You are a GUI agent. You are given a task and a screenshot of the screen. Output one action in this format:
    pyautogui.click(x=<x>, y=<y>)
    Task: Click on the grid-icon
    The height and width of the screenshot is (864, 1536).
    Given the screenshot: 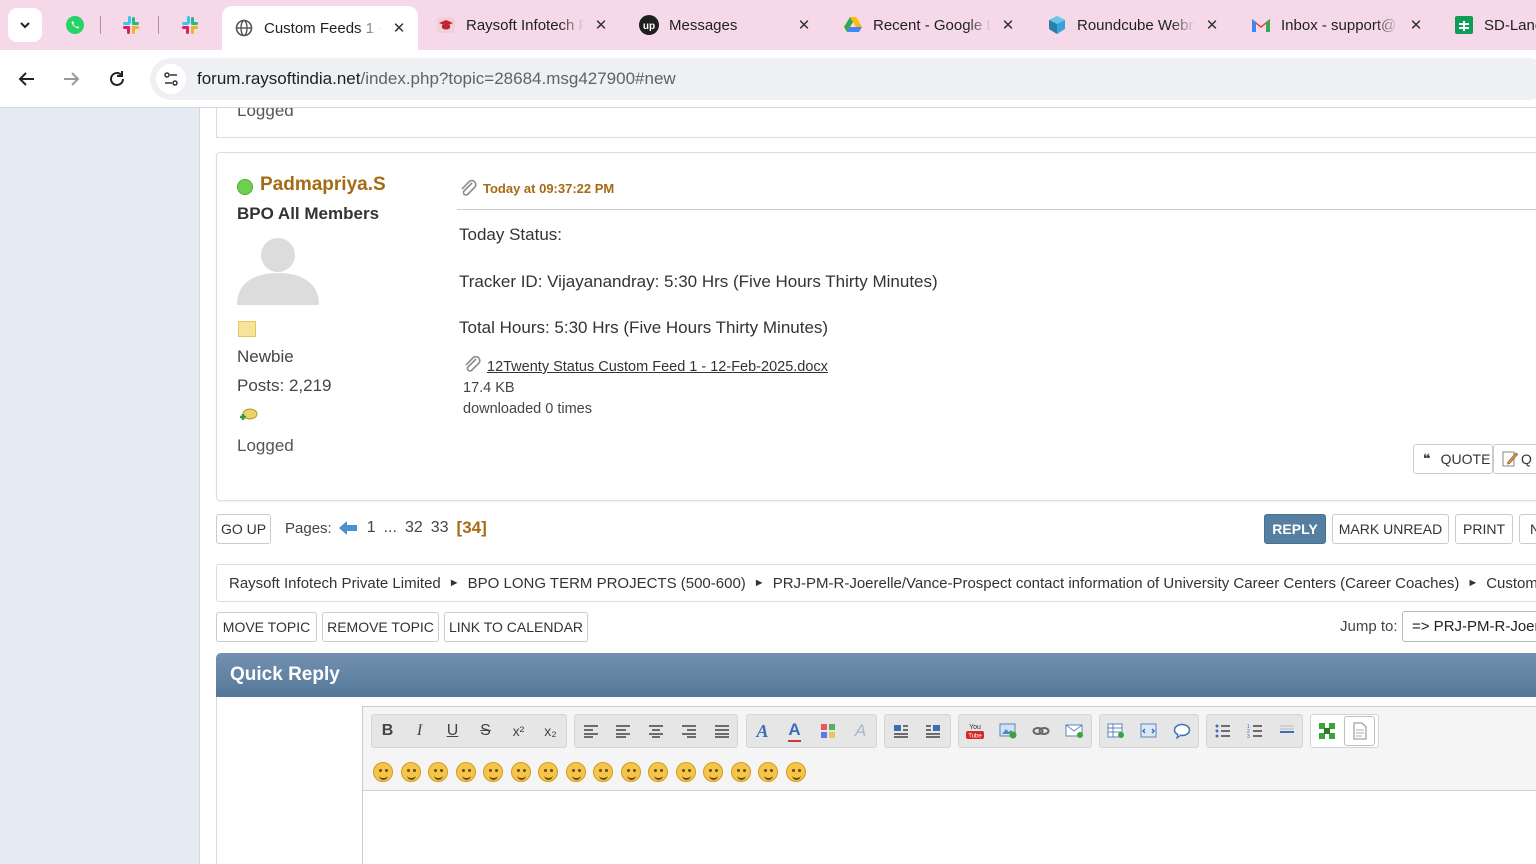 What is the action you would take?
    pyautogui.click(x=1326, y=731)
    